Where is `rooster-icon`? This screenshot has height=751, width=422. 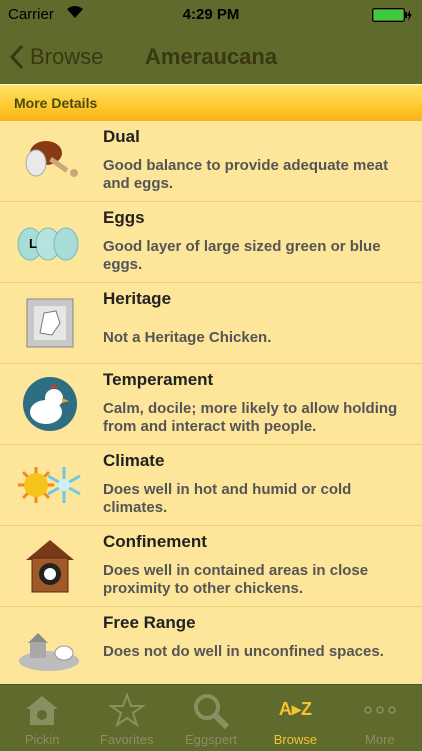
rooster-icon is located at coordinates (50, 404).